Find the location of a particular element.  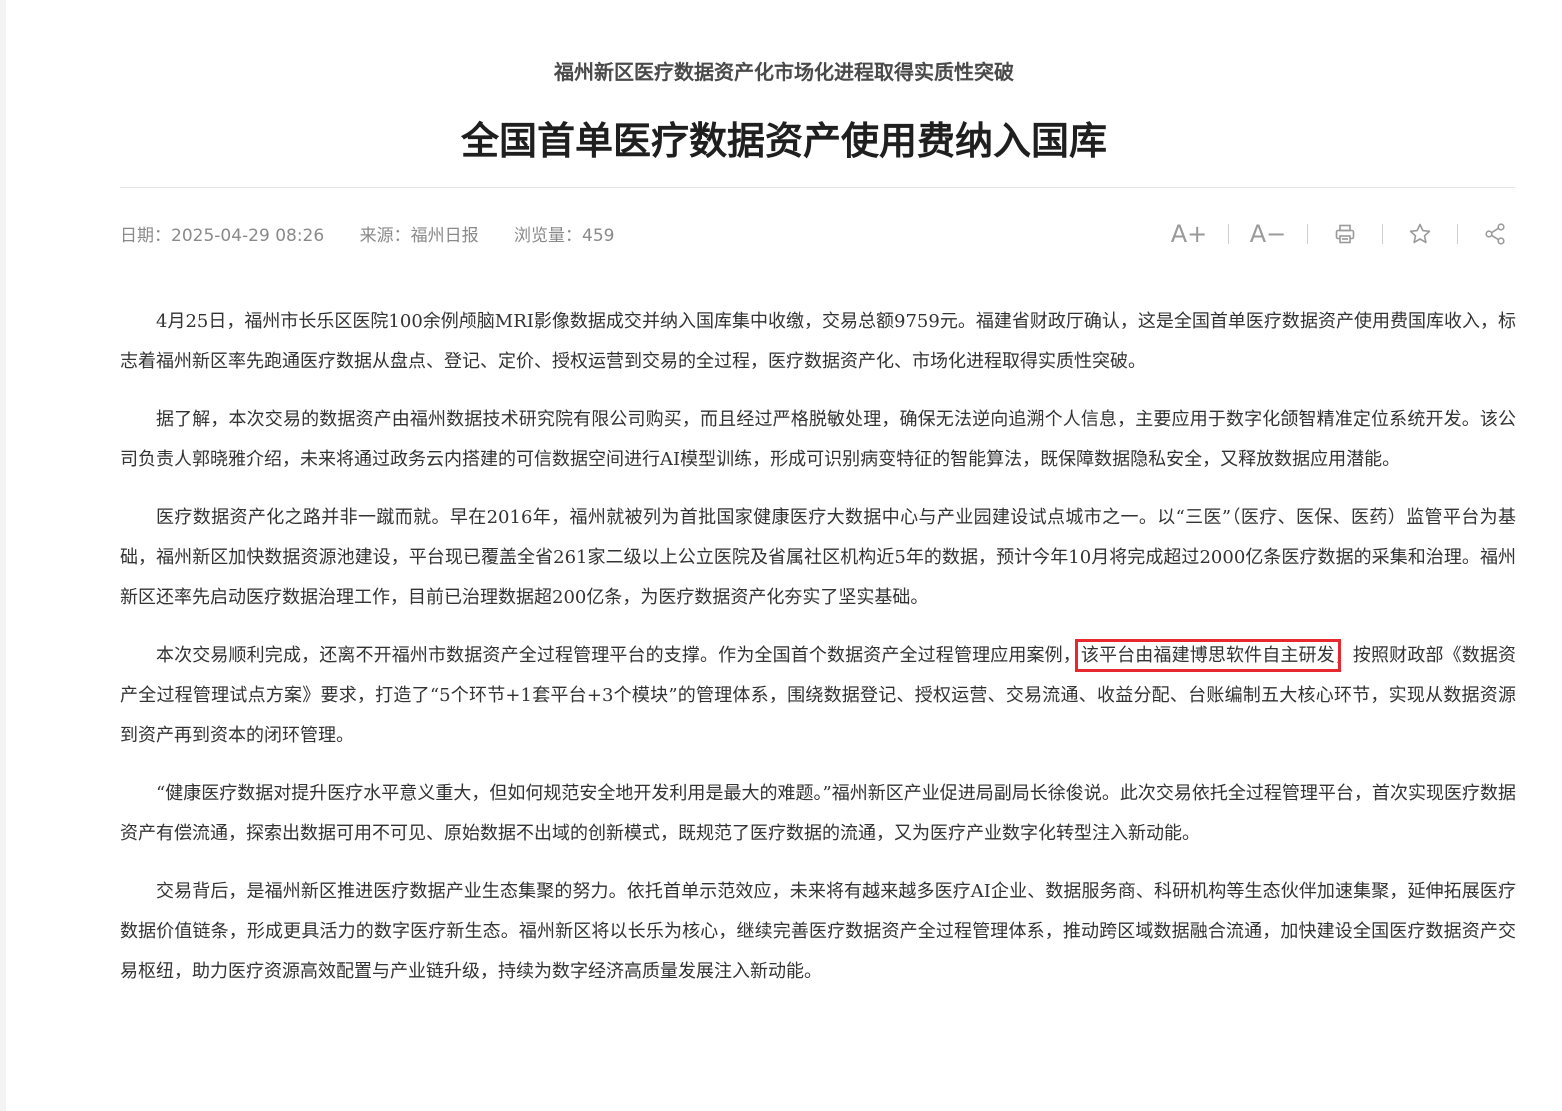

share-button is located at coordinates (1495, 234).